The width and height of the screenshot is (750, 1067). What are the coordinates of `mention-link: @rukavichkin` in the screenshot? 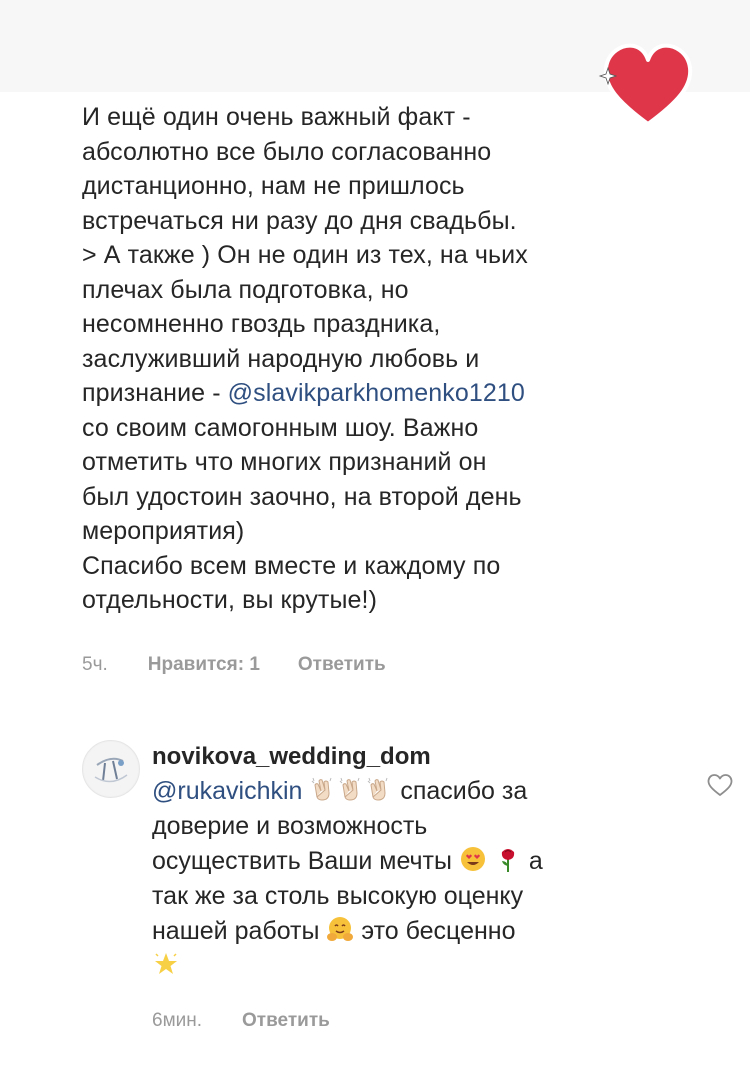 It's located at (227, 791).